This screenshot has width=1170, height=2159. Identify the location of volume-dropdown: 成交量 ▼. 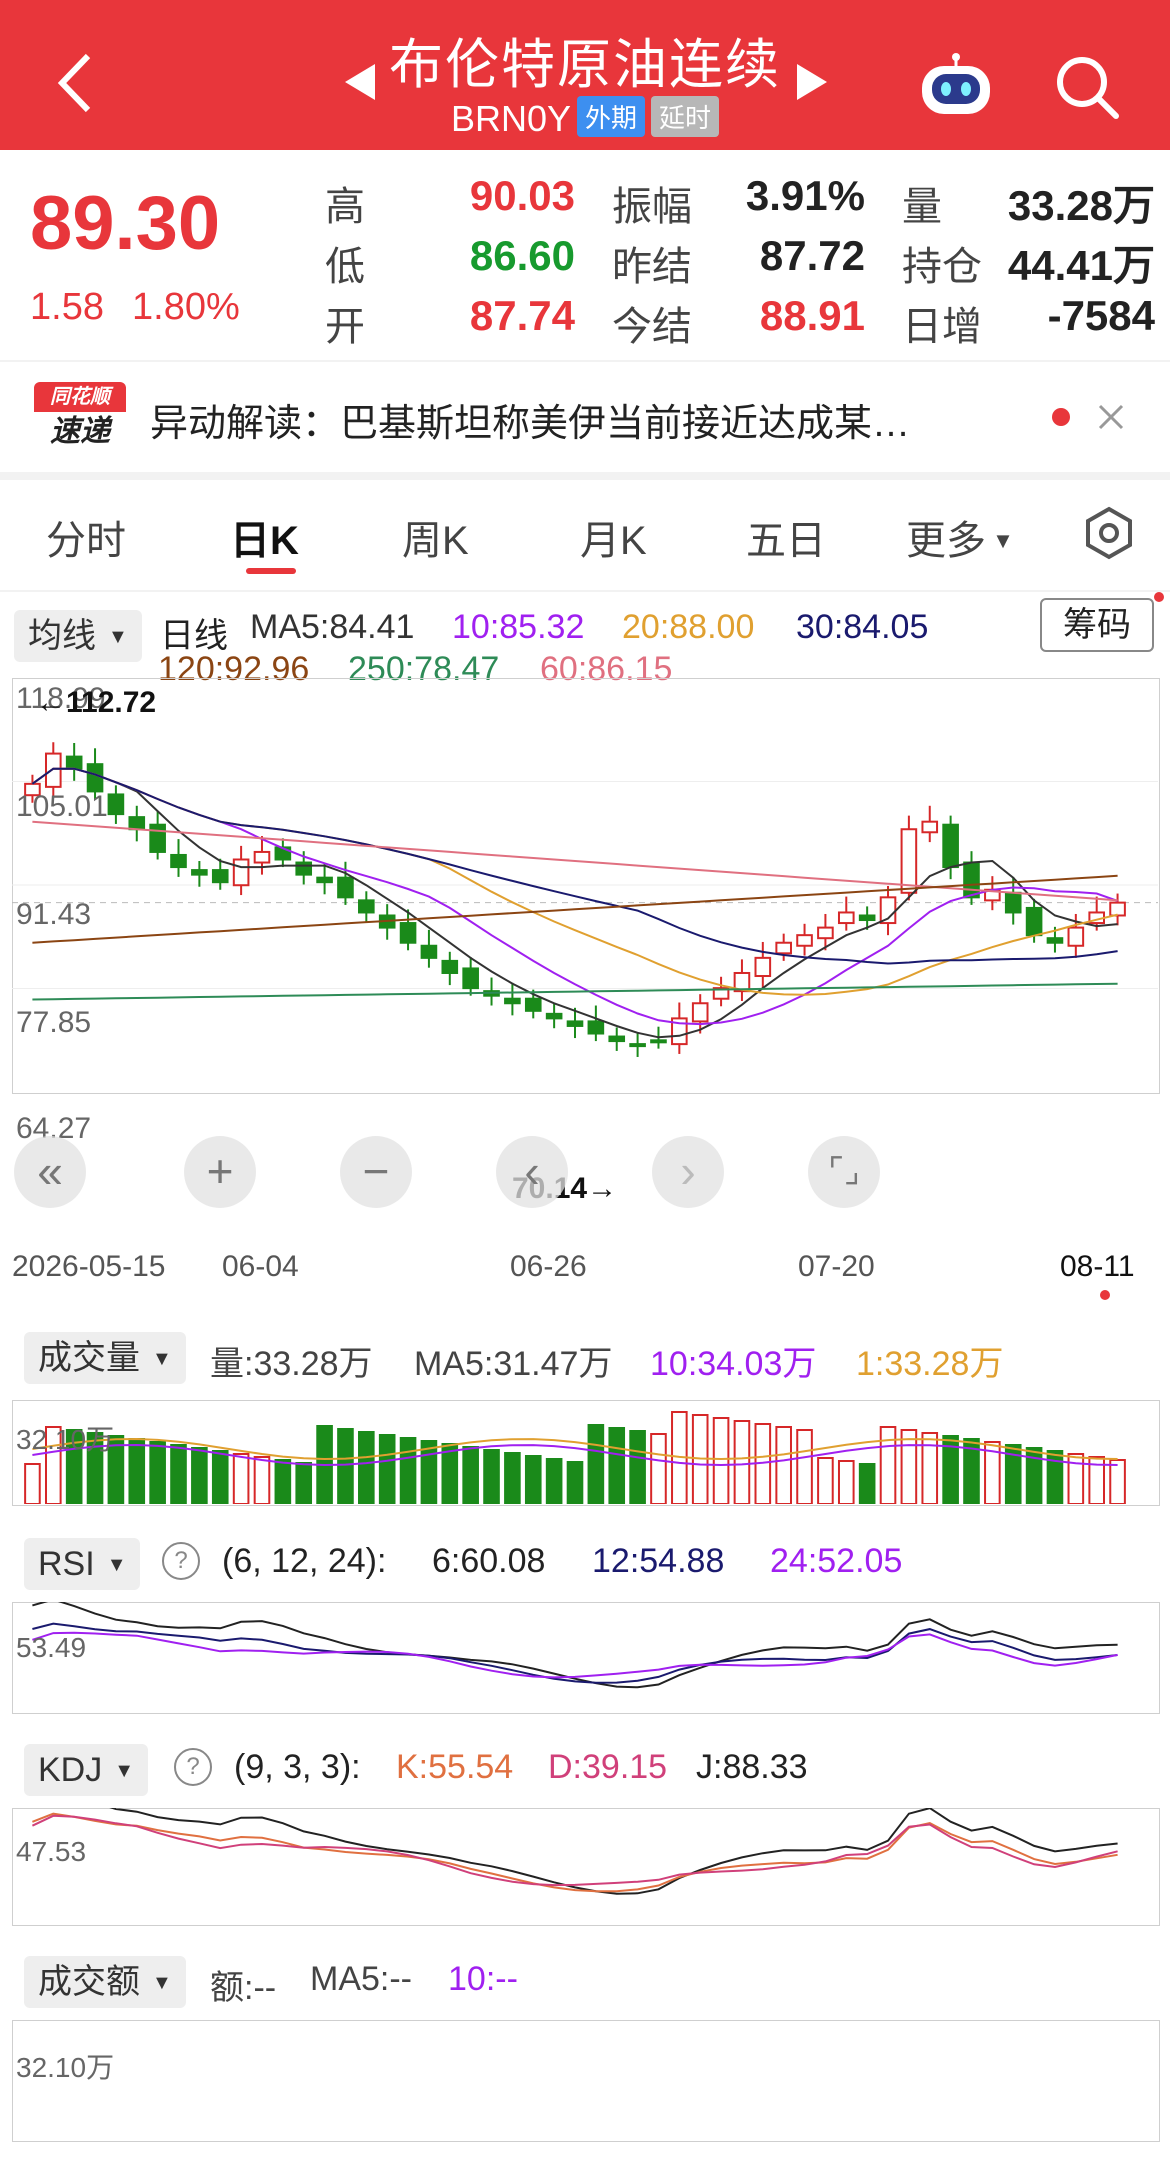
(105, 1358).